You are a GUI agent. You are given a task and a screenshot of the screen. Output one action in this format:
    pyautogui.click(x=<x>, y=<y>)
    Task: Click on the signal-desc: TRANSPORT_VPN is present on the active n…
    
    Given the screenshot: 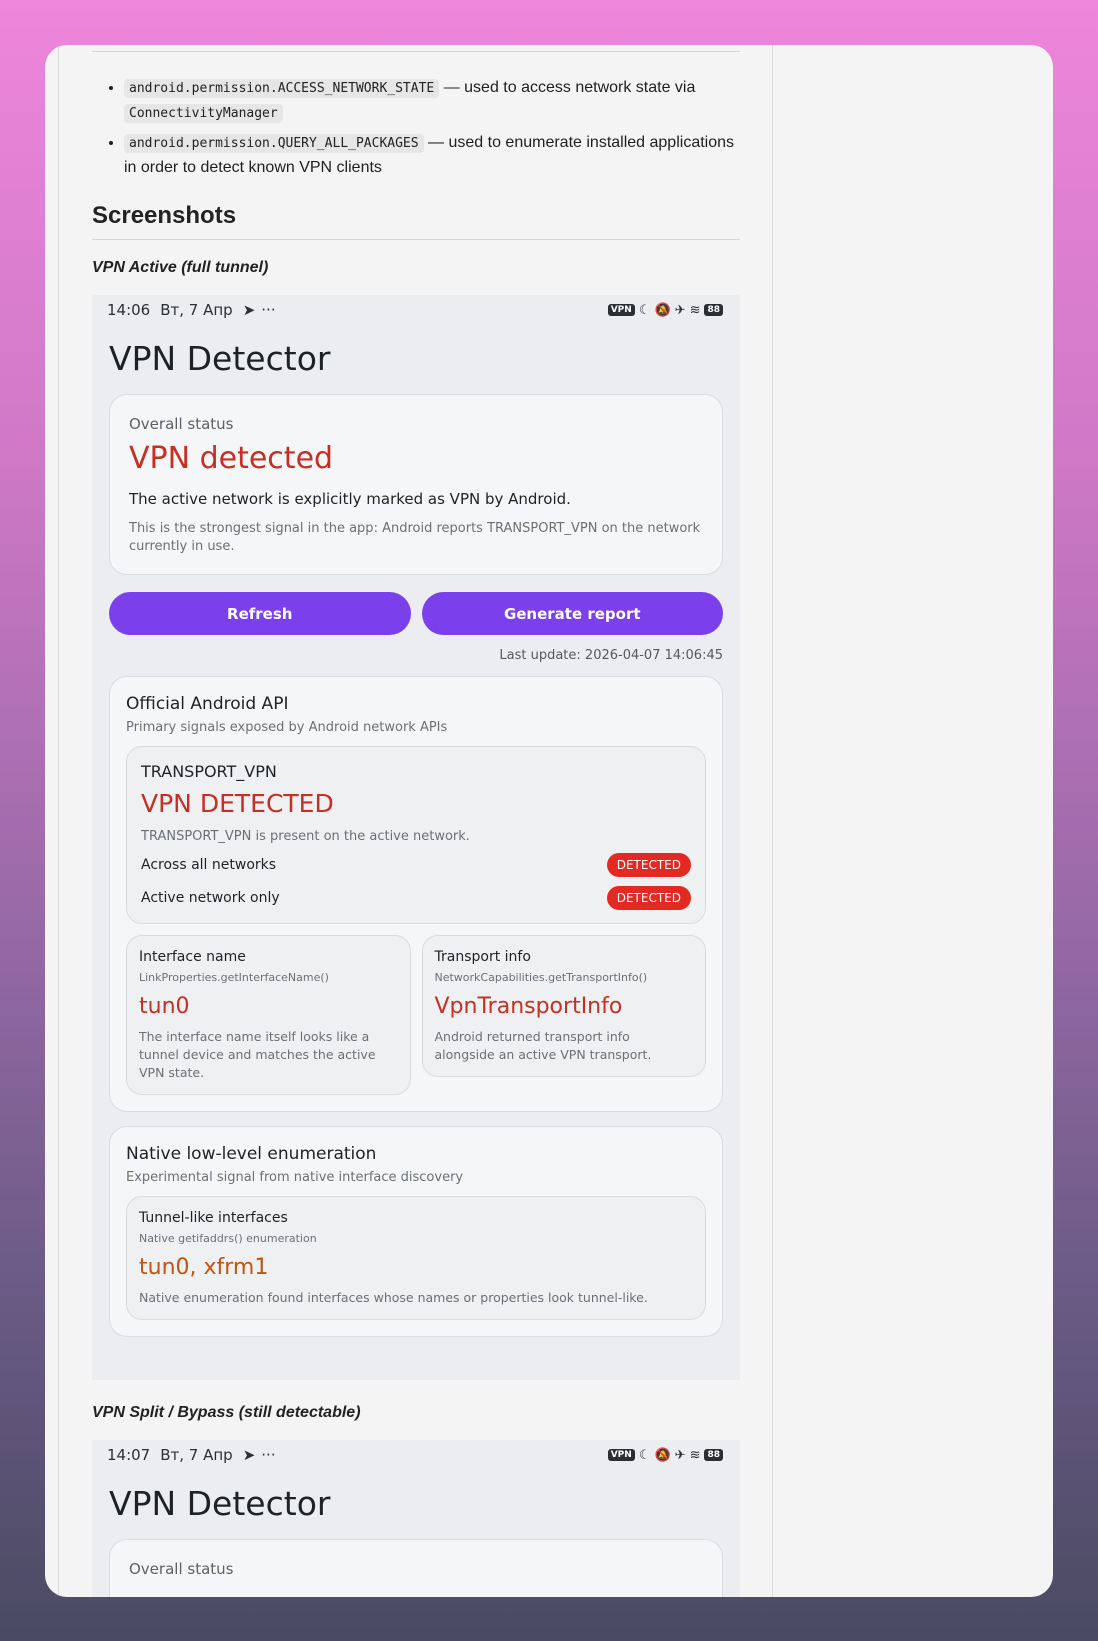 What is the action you would take?
    pyautogui.click(x=305, y=836)
    